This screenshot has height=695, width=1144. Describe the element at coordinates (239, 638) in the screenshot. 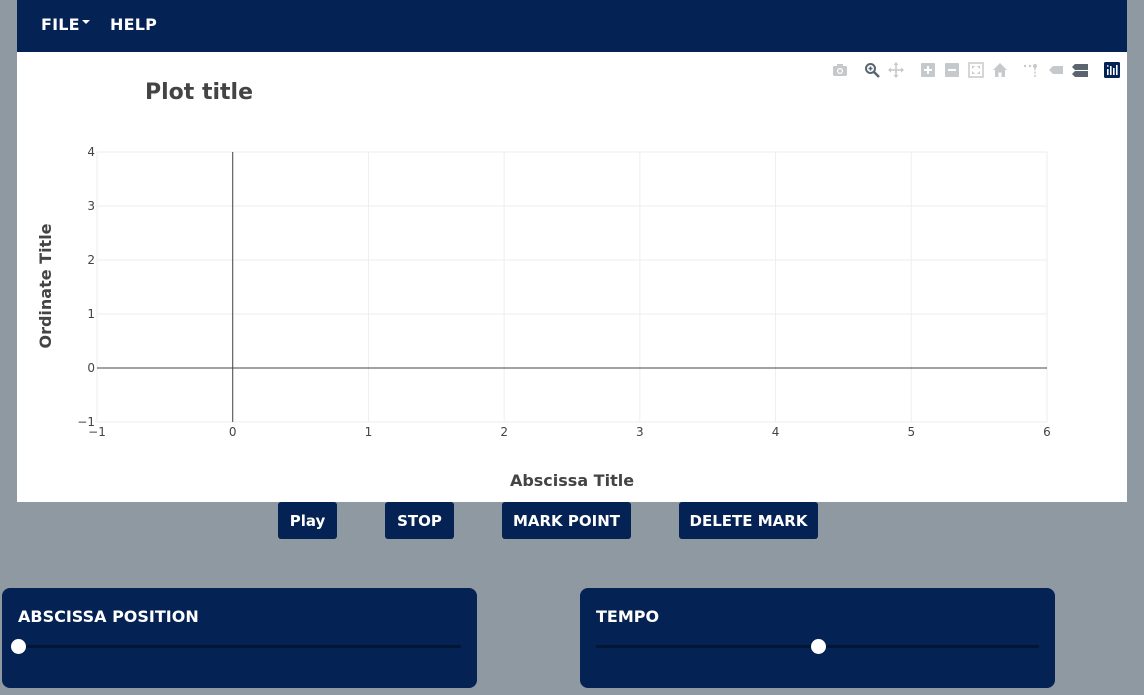

I see `abscissa-position-card: ABSCISSA POSITION` at that location.